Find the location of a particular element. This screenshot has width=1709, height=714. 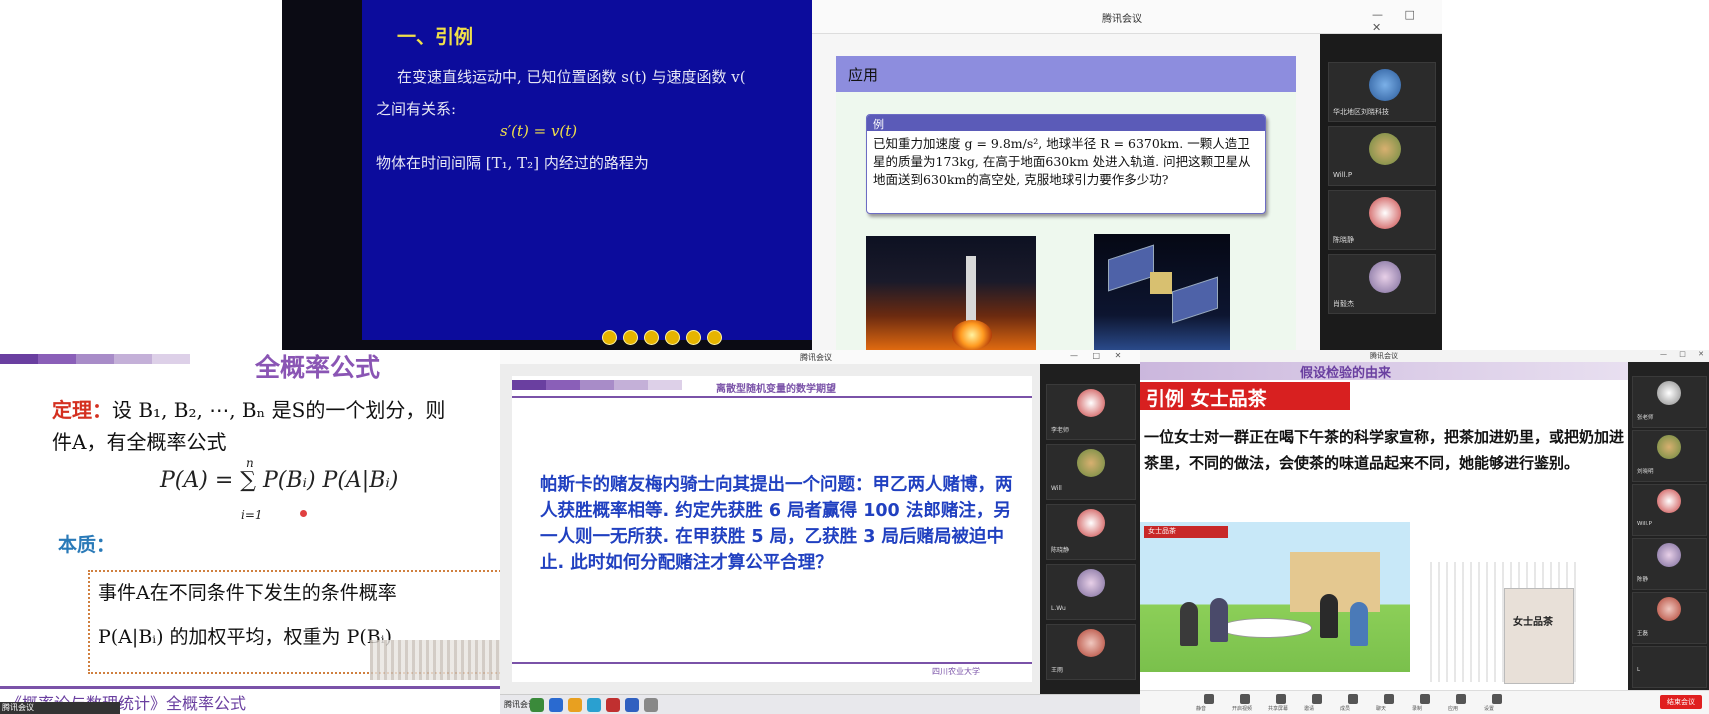

theorem-line-1: 定理：设 B₁, B₂, ⋯, Bₙ 是S的一个划分，则 is located at coordinates (248, 408).